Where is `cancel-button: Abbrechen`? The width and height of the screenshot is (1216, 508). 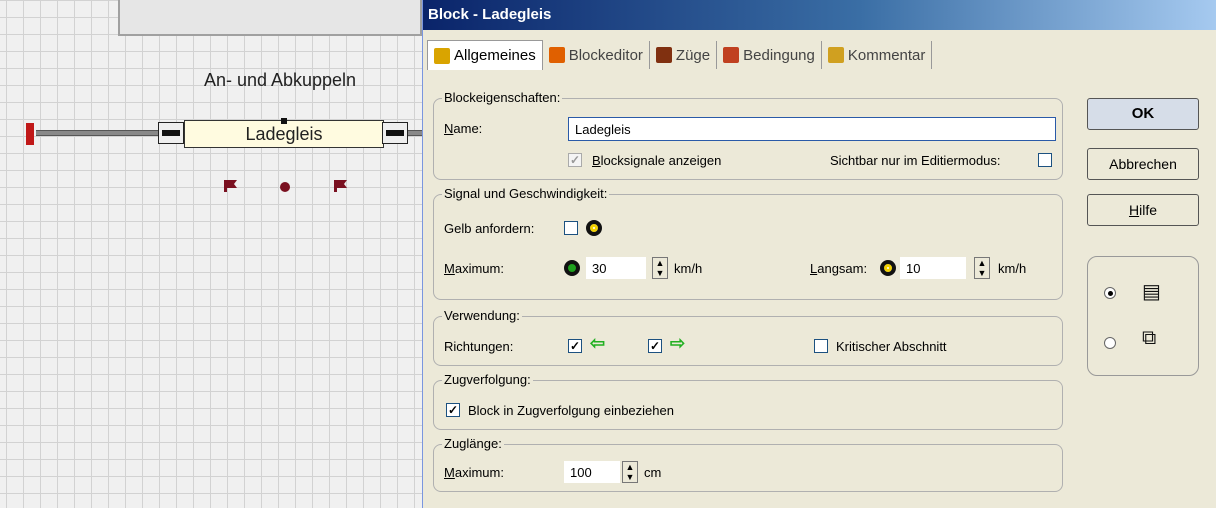
cancel-button: Abbrechen is located at coordinates (1143, 164).